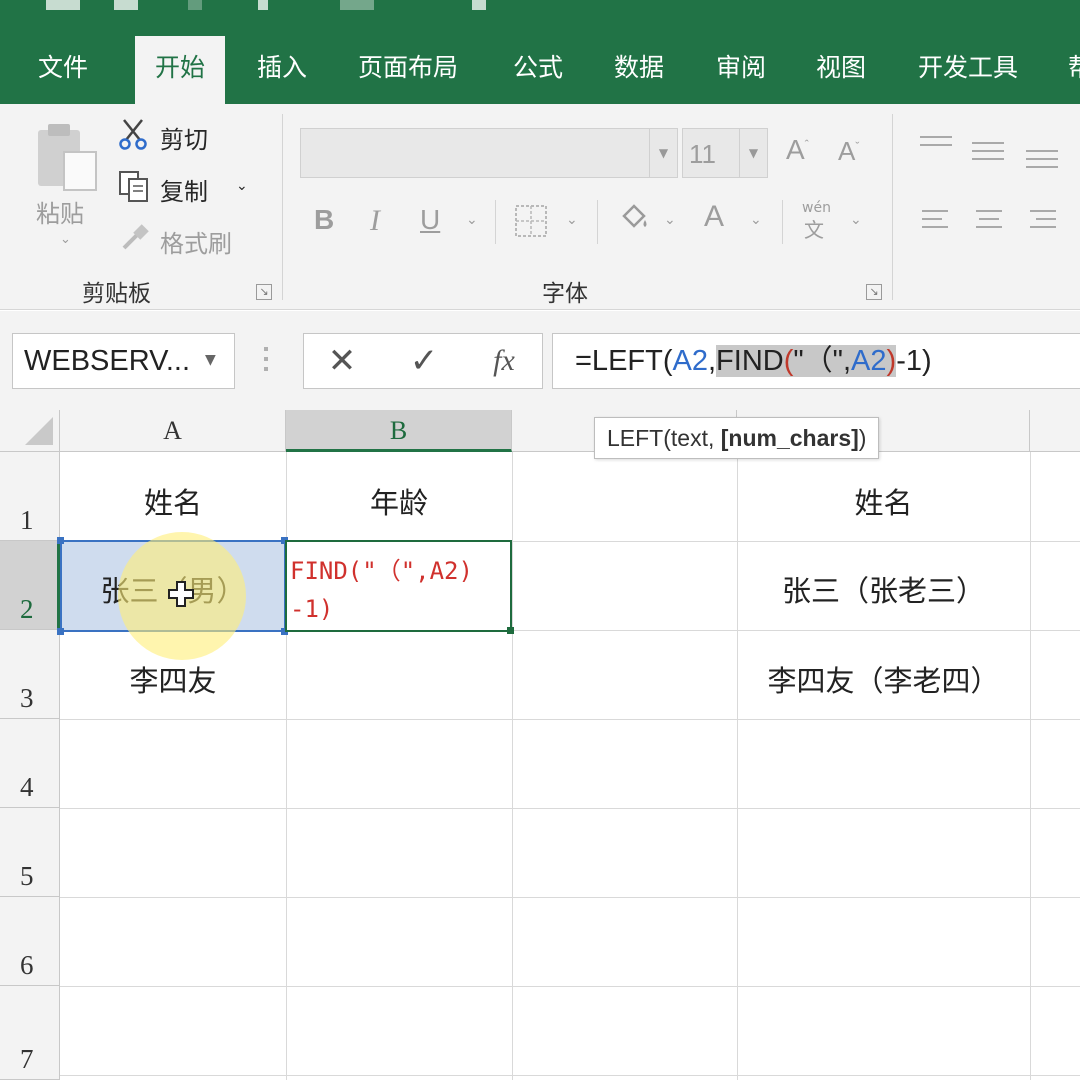 The width and height of the screenshot is (1080, 1080). Describe the element at coordinates (184, 192) in the screenshot. I see `copy-label: 复制` at that location.